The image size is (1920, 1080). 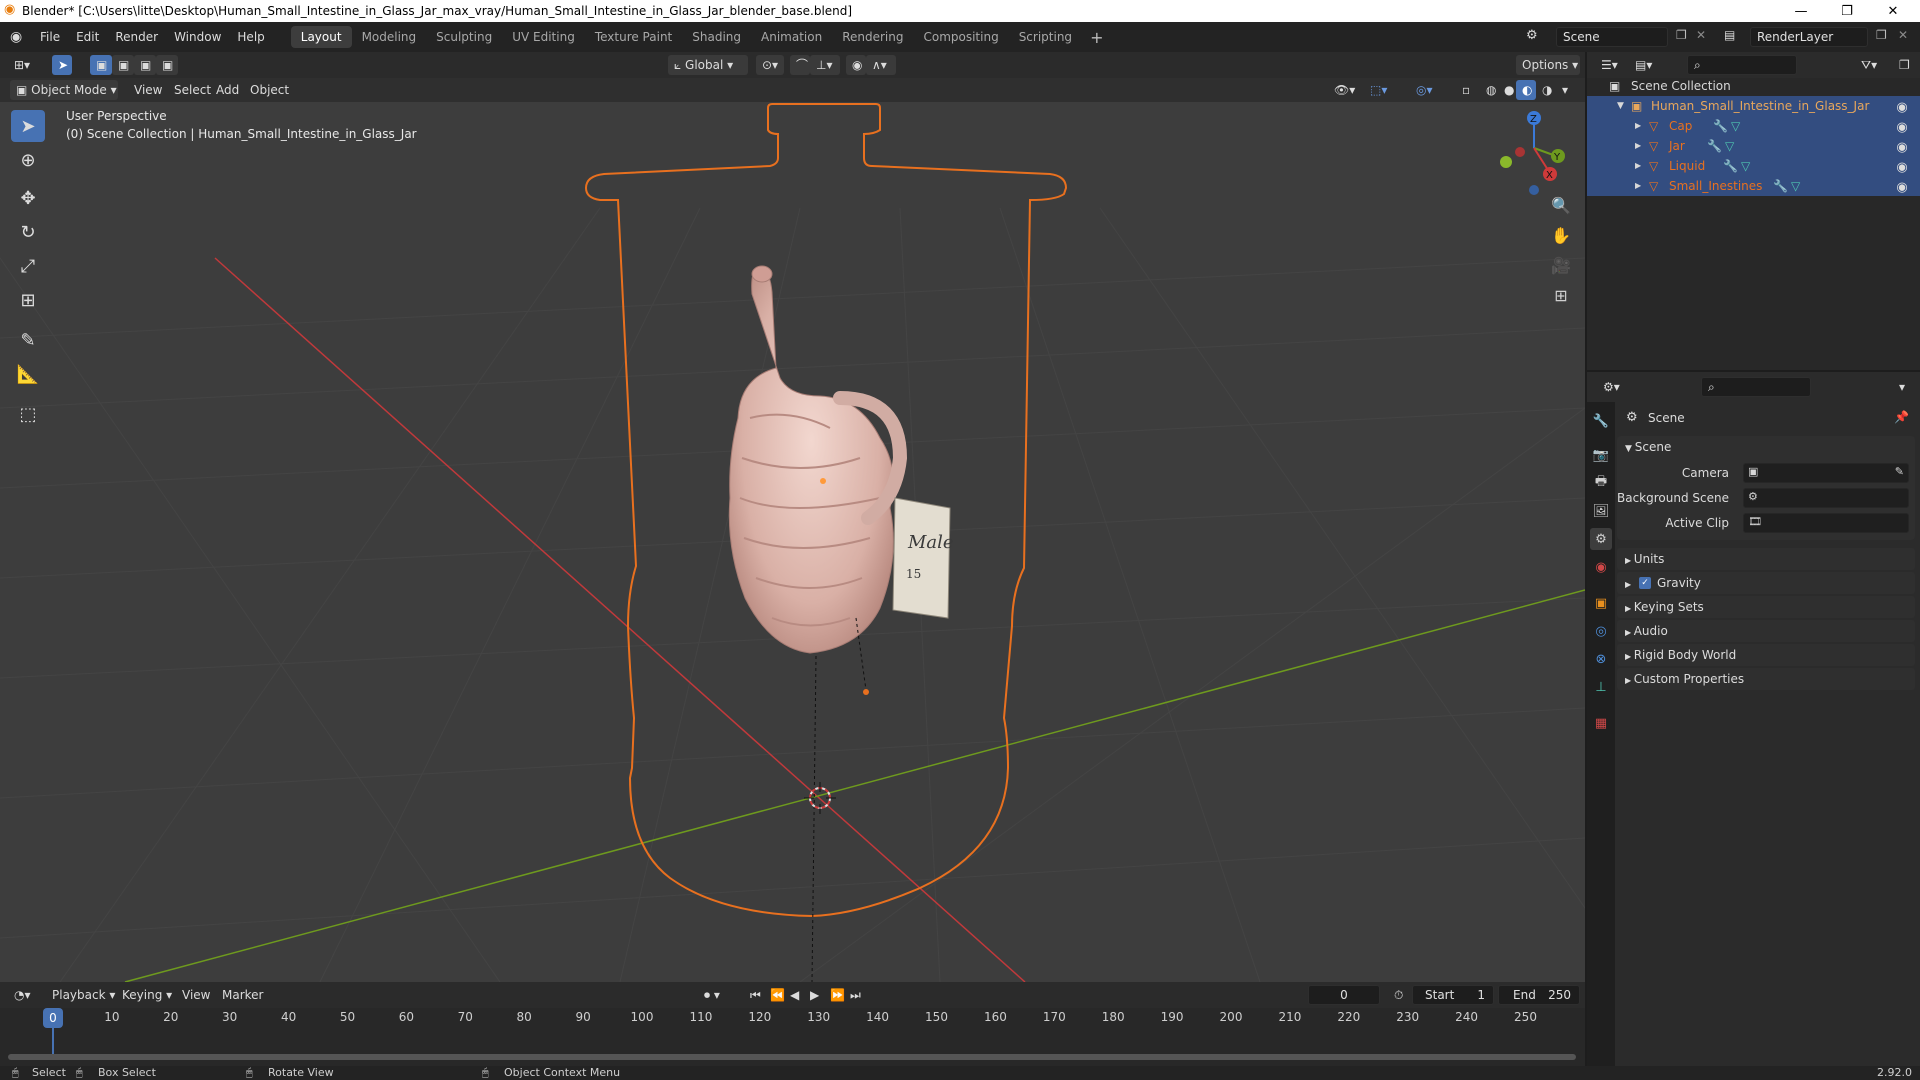 What do you see at coordinates (1801, 11) in the screenshot?
I see `minimize-button: —` at bounding box center [1801, 11].